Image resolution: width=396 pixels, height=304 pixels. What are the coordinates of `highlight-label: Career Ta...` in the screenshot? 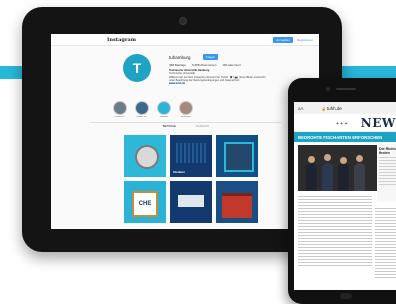 It's located at (142, 117).